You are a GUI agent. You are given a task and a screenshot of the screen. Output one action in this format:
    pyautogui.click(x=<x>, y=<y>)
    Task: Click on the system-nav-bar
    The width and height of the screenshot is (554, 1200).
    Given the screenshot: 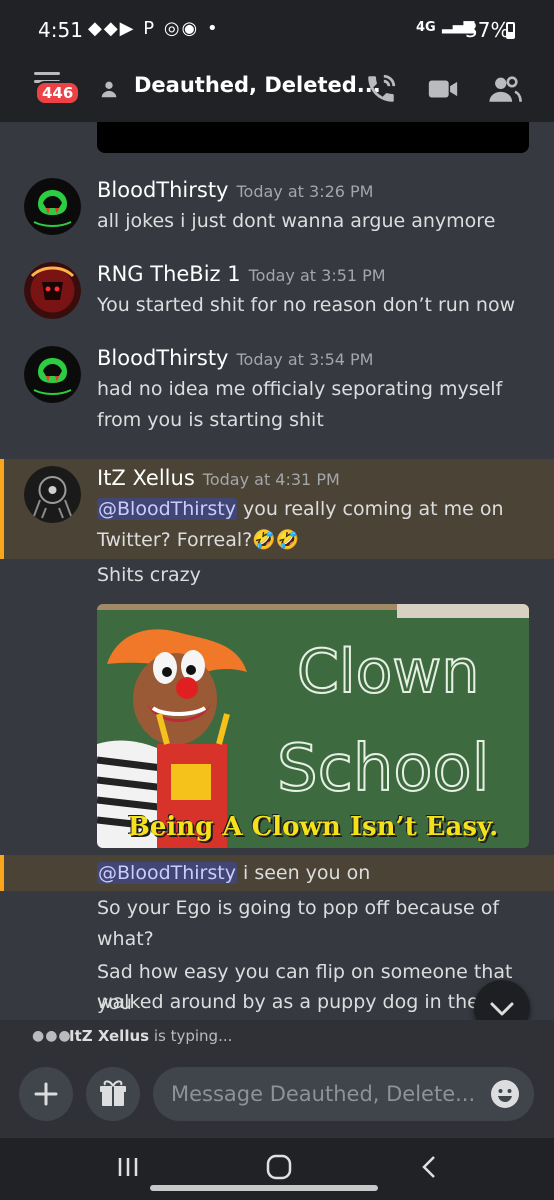 What is the action you would take?
    pyautogui.click(x=277, y=1169)
    